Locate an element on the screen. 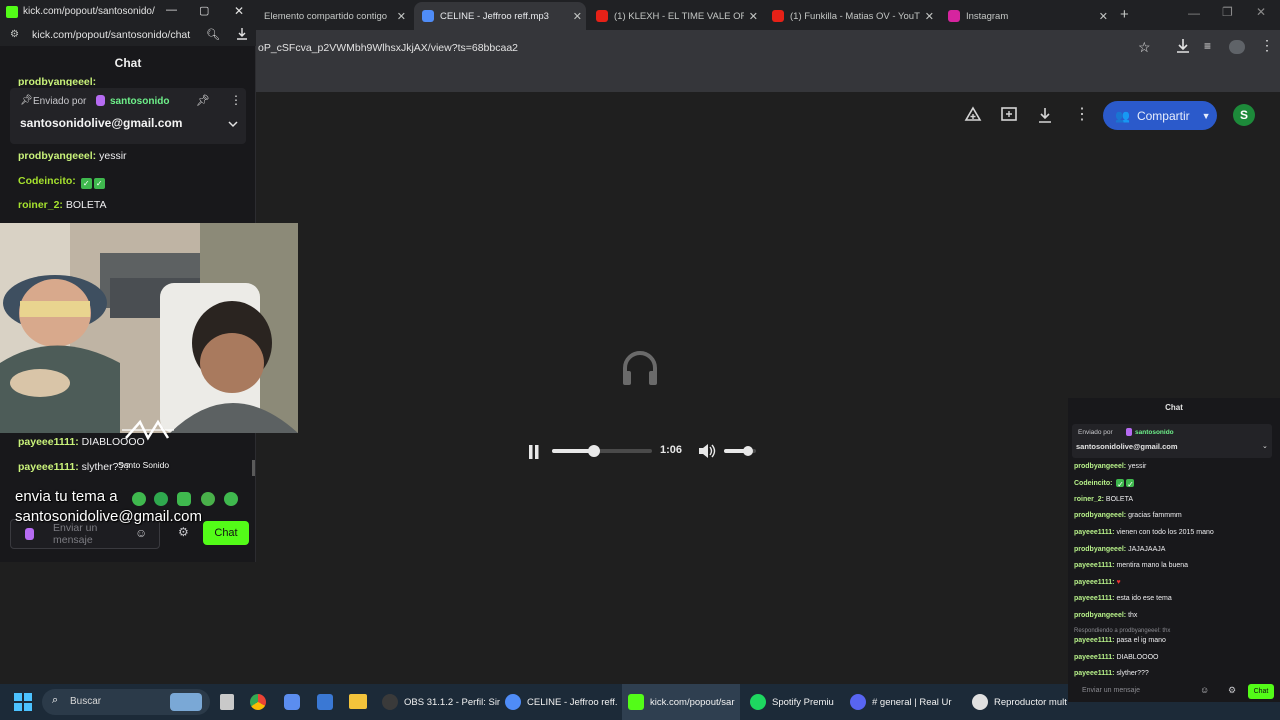  taskbar-media-player: Reproductor mult is located at coordinates (1019, 702).